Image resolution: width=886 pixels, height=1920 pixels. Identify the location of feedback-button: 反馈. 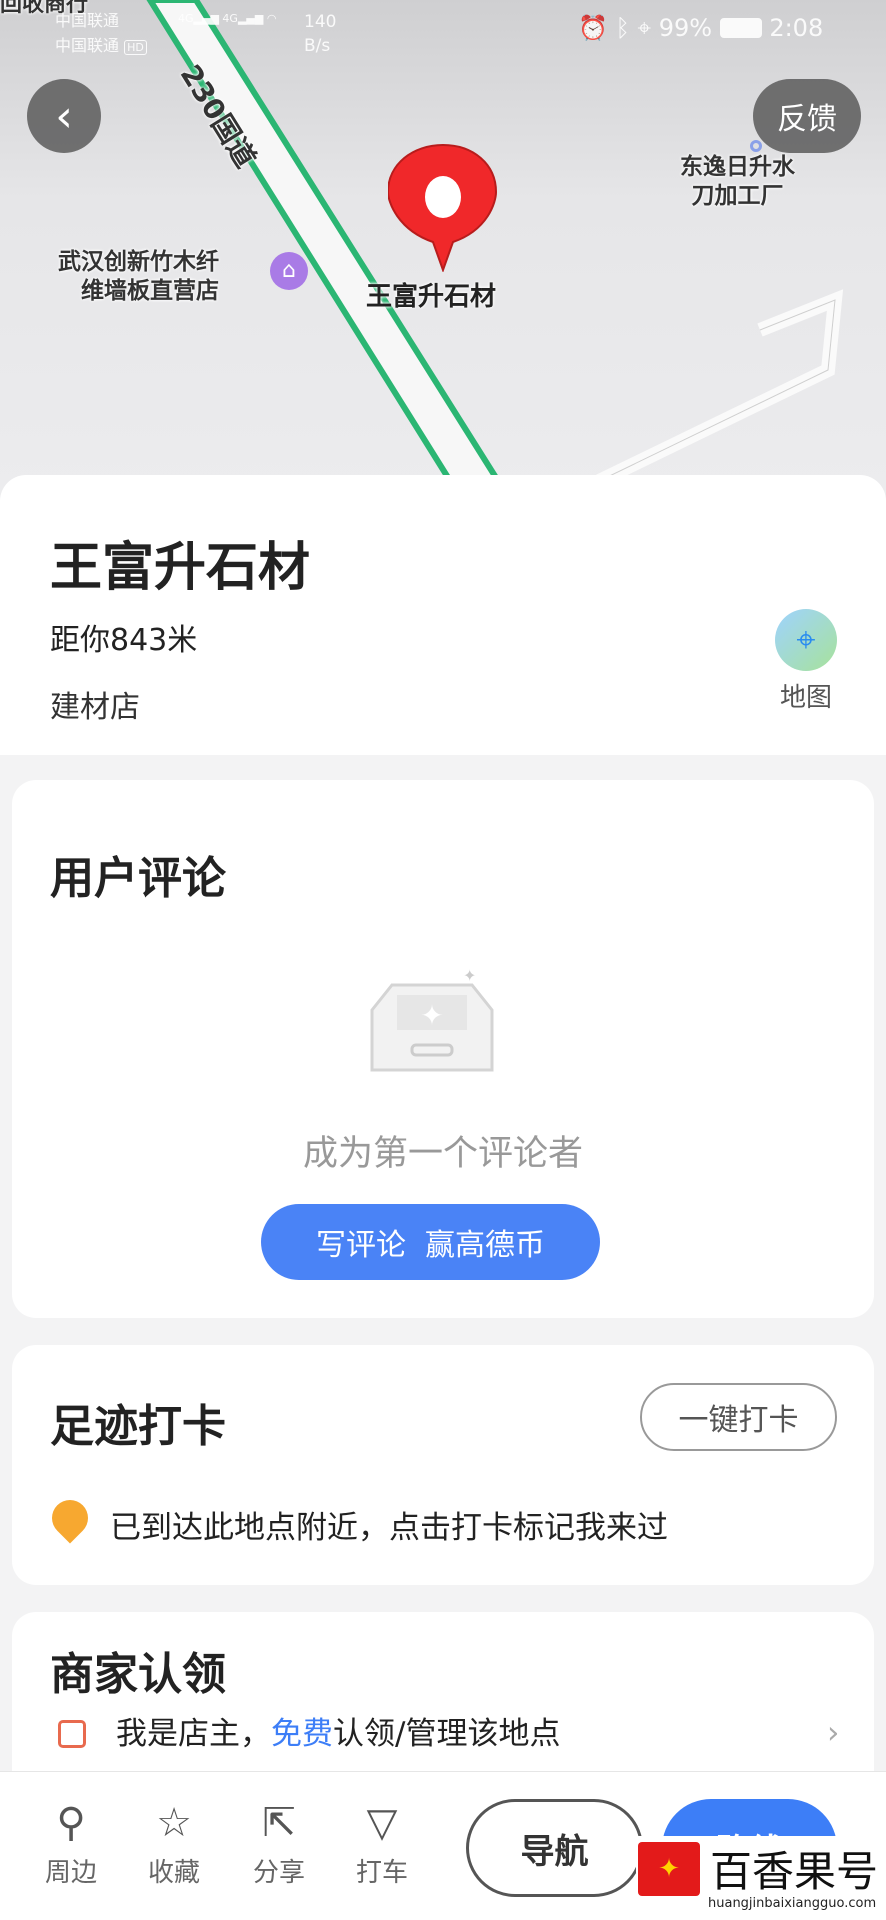
(807, 116).